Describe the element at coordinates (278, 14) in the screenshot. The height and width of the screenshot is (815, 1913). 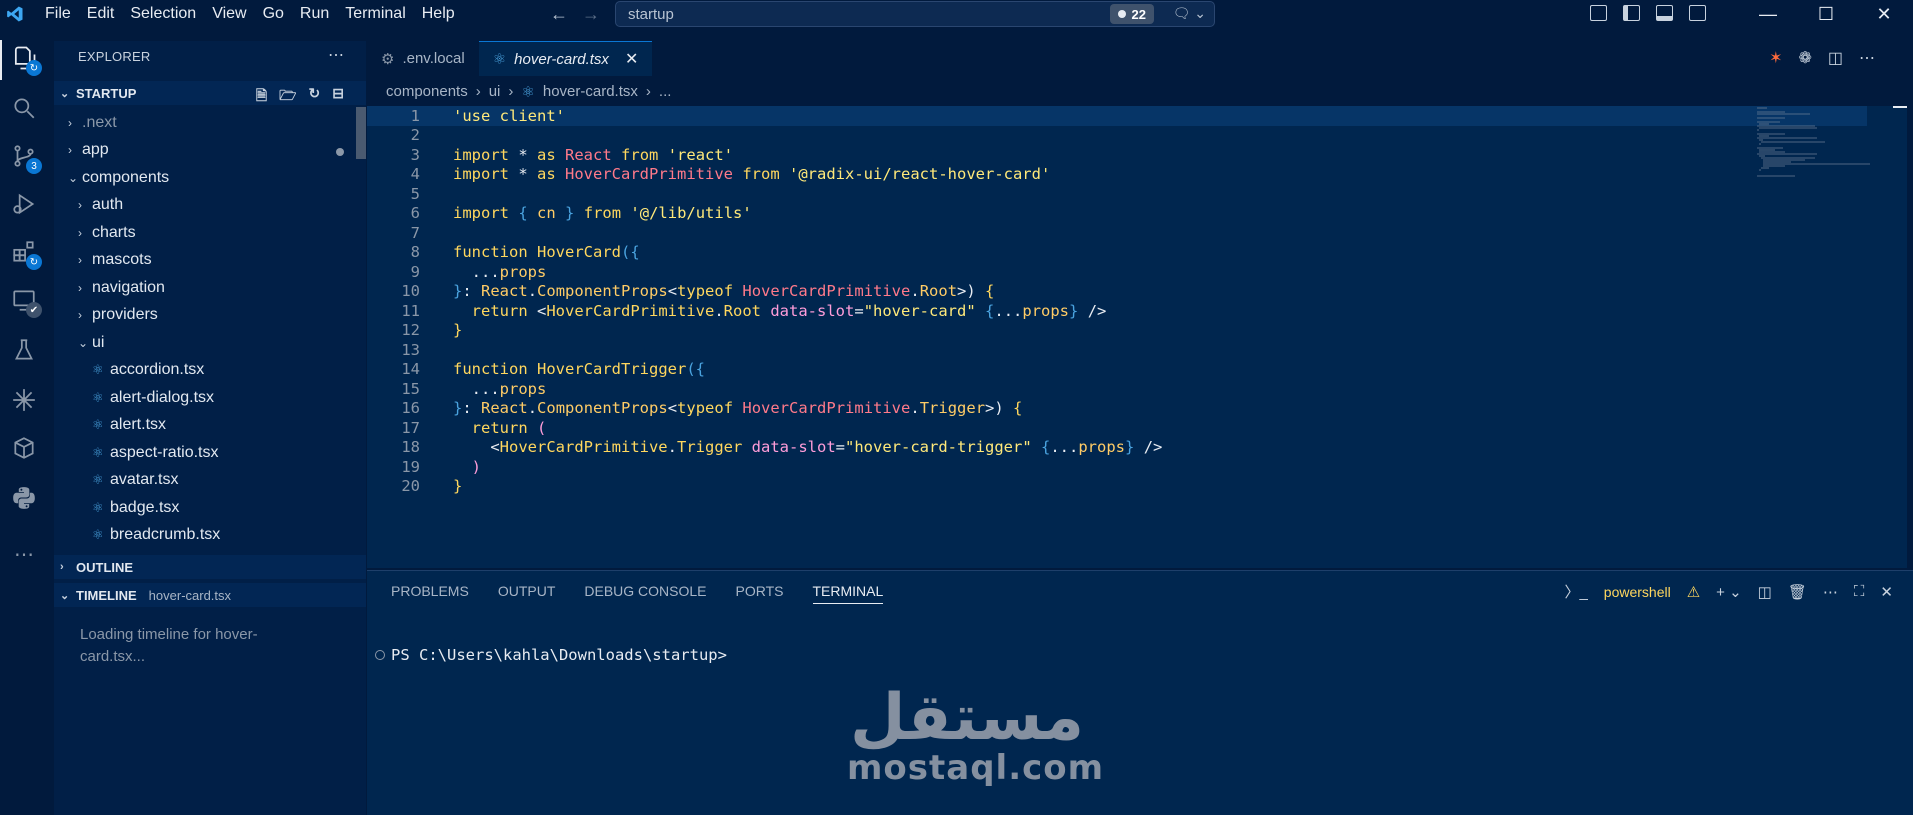
I see `menu-go: Go` at that location.